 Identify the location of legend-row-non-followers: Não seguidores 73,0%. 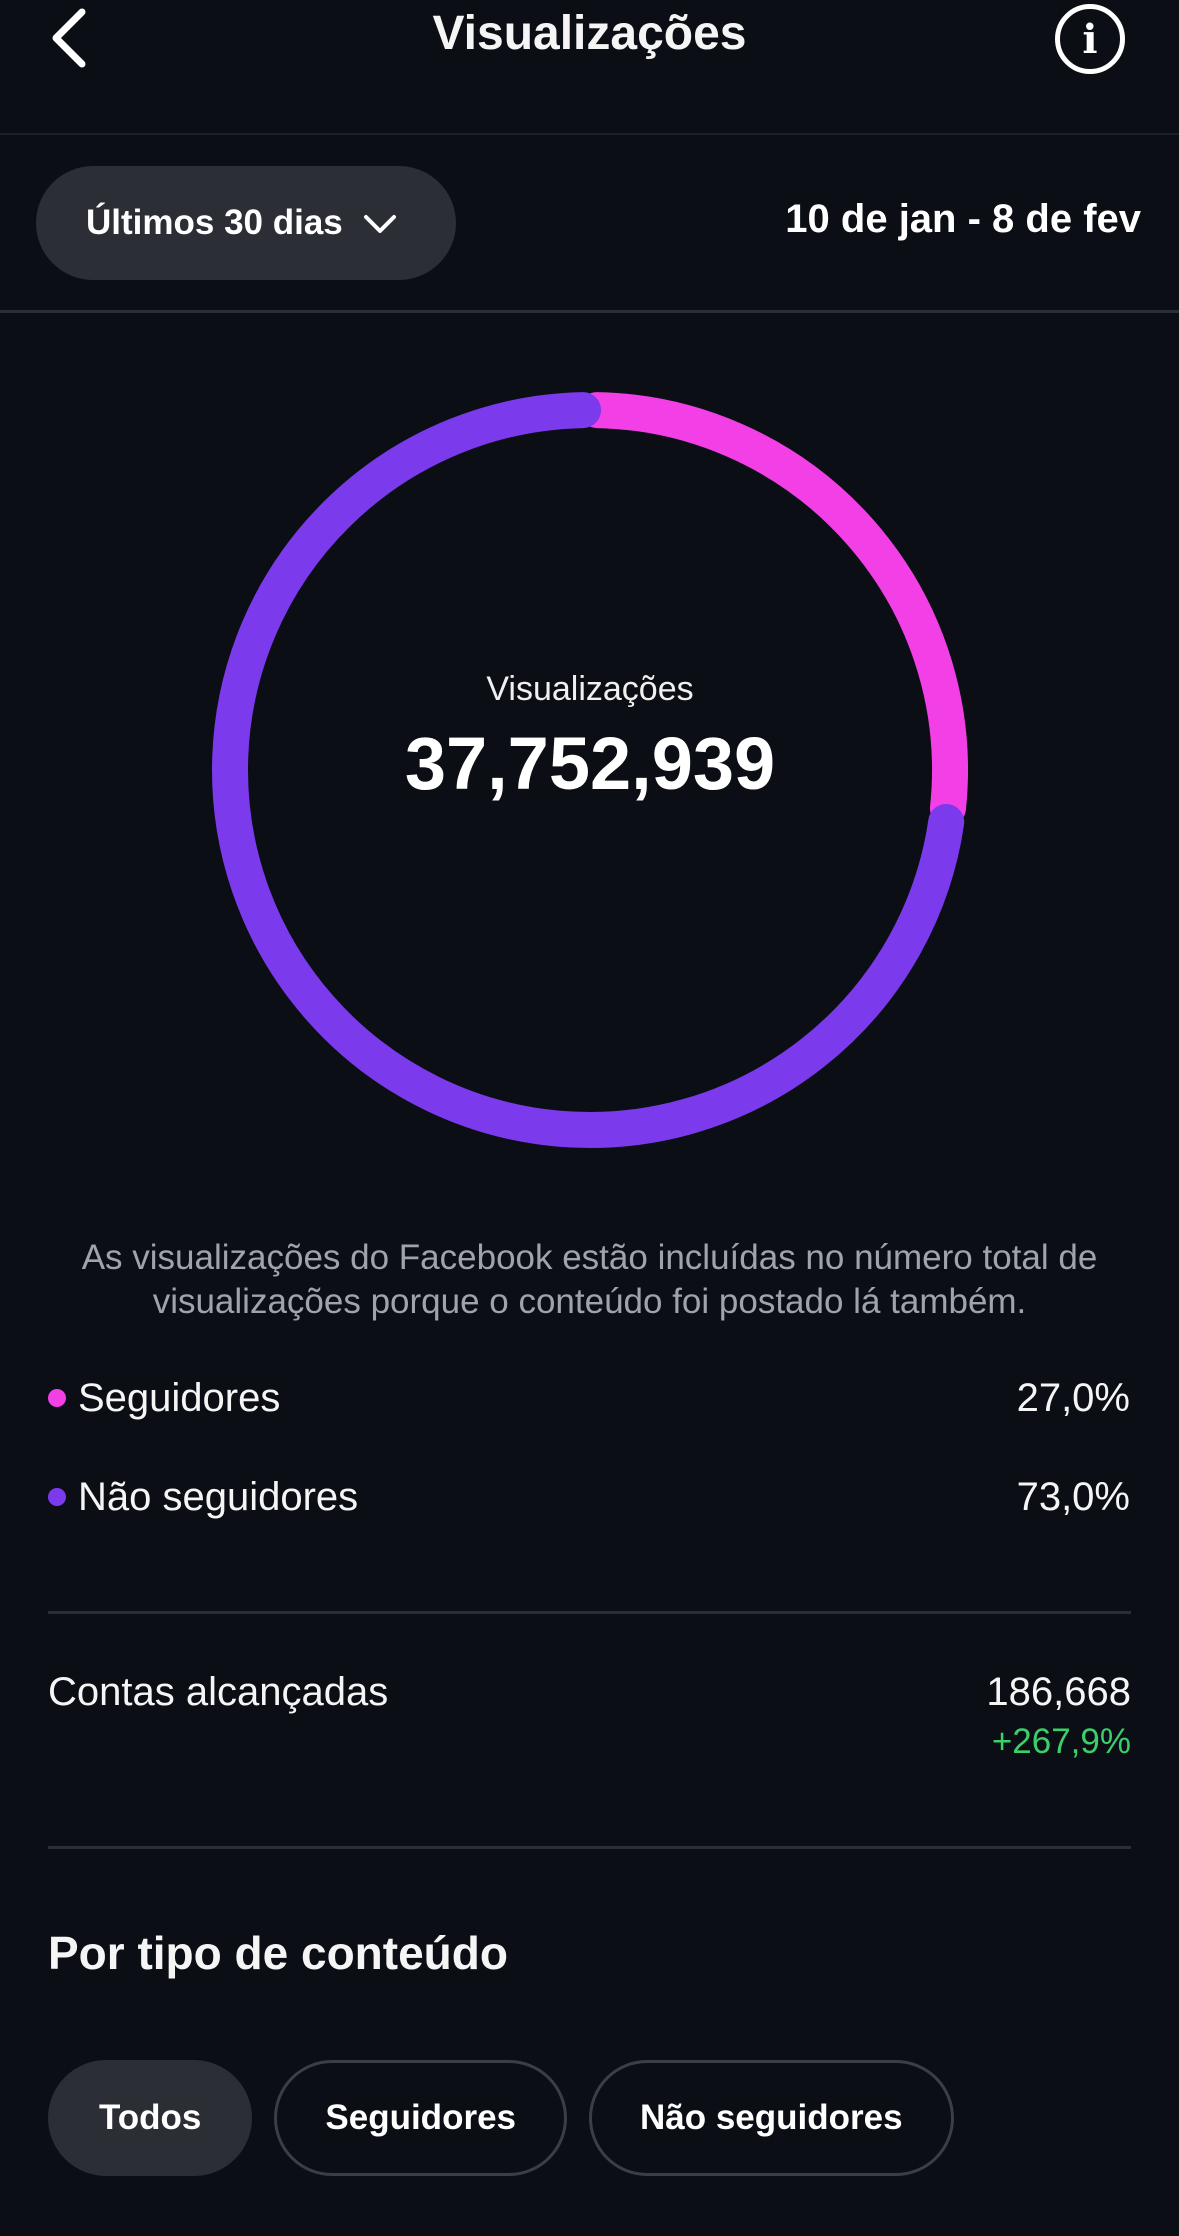
(589, 1497).